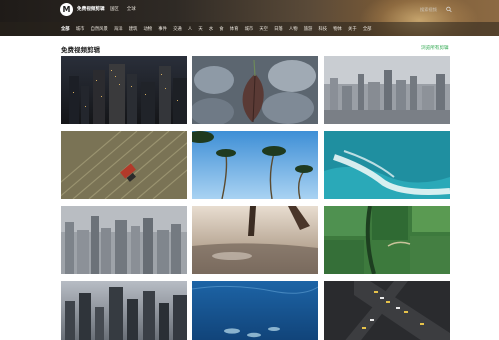 Image resolution: width=499 pixels, height=340 pixels. Describe the element at coordinates (352, 29) in the screenshot. I see `category-item-20: 关于` at that location.